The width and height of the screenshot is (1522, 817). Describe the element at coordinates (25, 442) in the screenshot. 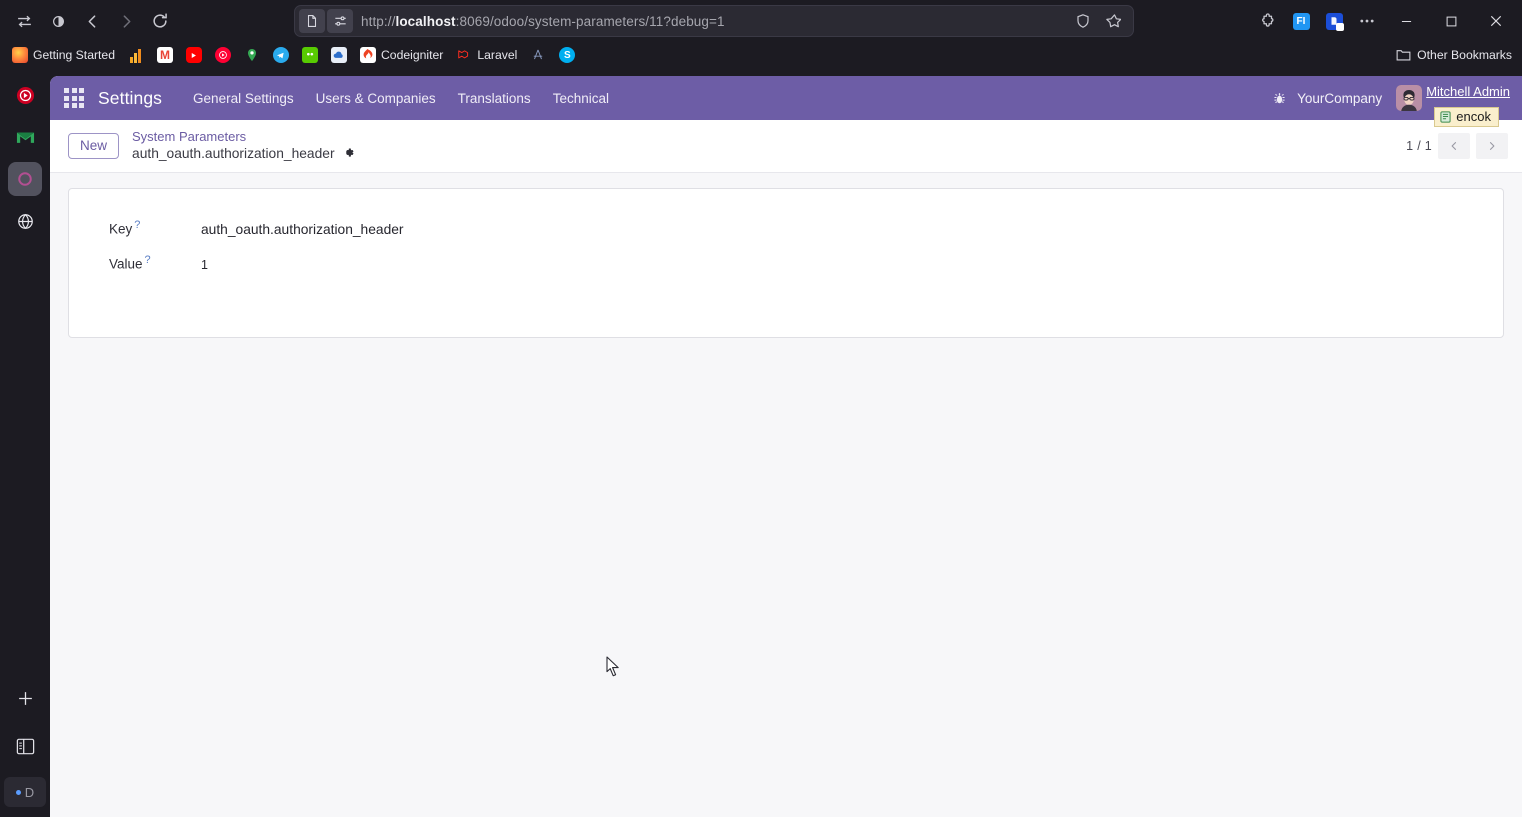

I see `vertical-tab-strip: D` at that location.